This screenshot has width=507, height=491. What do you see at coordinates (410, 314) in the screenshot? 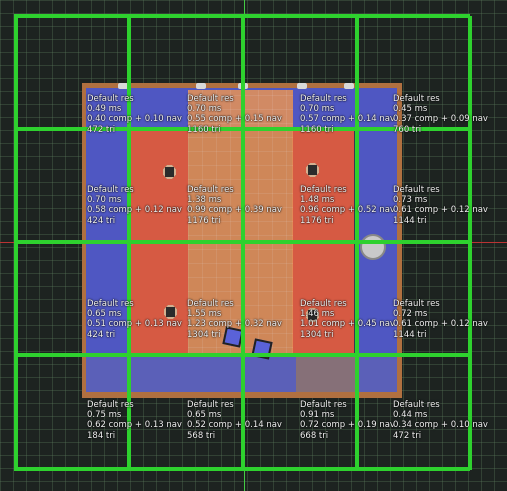
I see `tile-time: 0.72 ms` at bounding box center [410, 314].